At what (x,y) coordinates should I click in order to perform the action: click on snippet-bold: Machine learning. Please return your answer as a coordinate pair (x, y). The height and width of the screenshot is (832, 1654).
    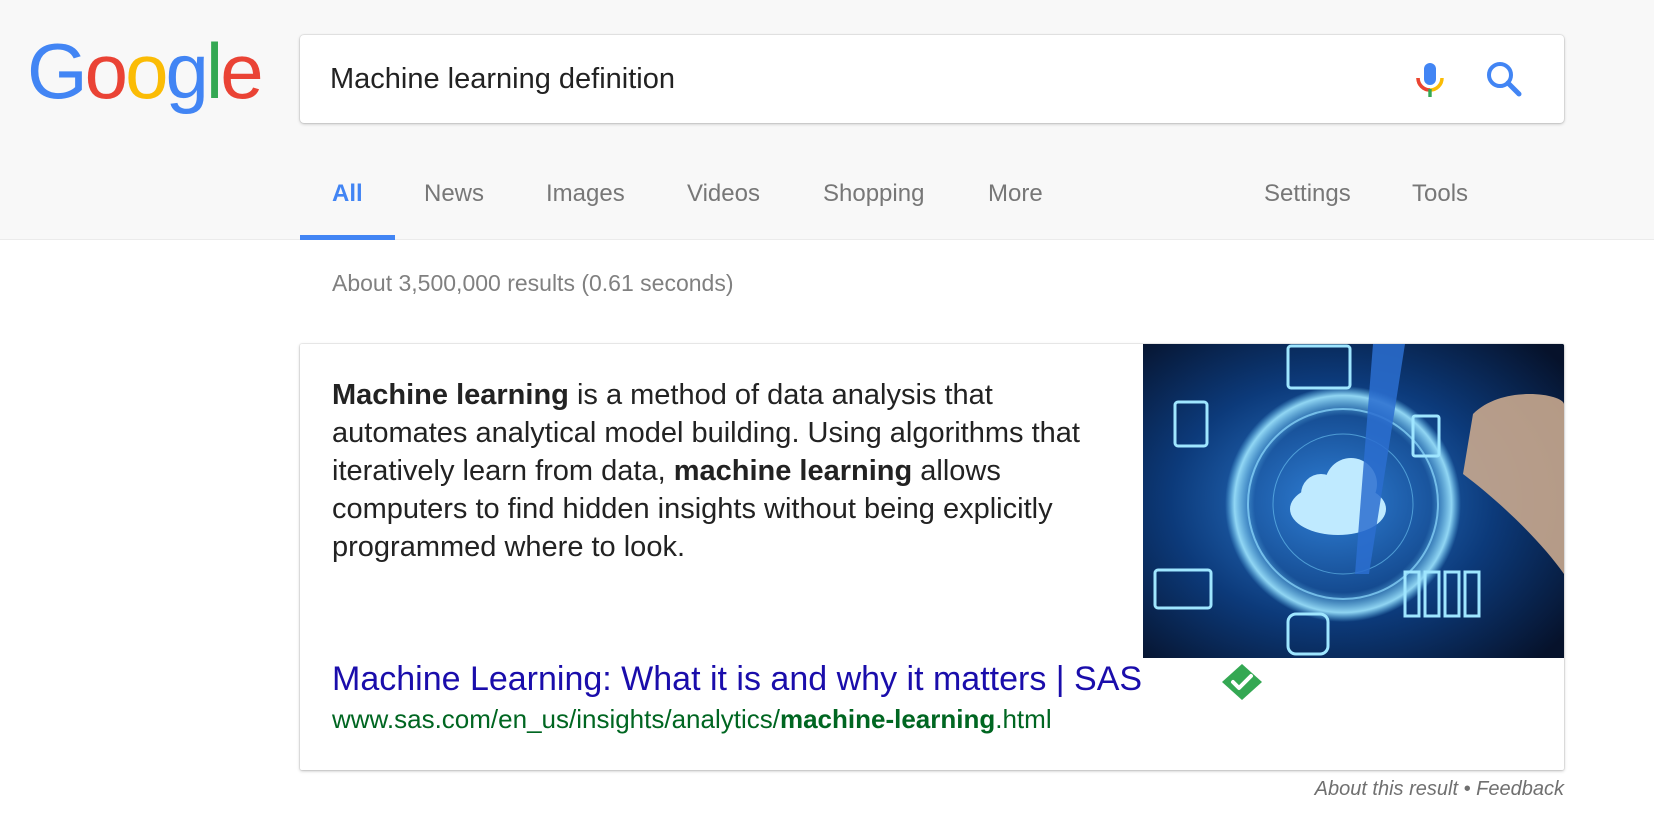
    Looking at the image, I should click on (450, 395).